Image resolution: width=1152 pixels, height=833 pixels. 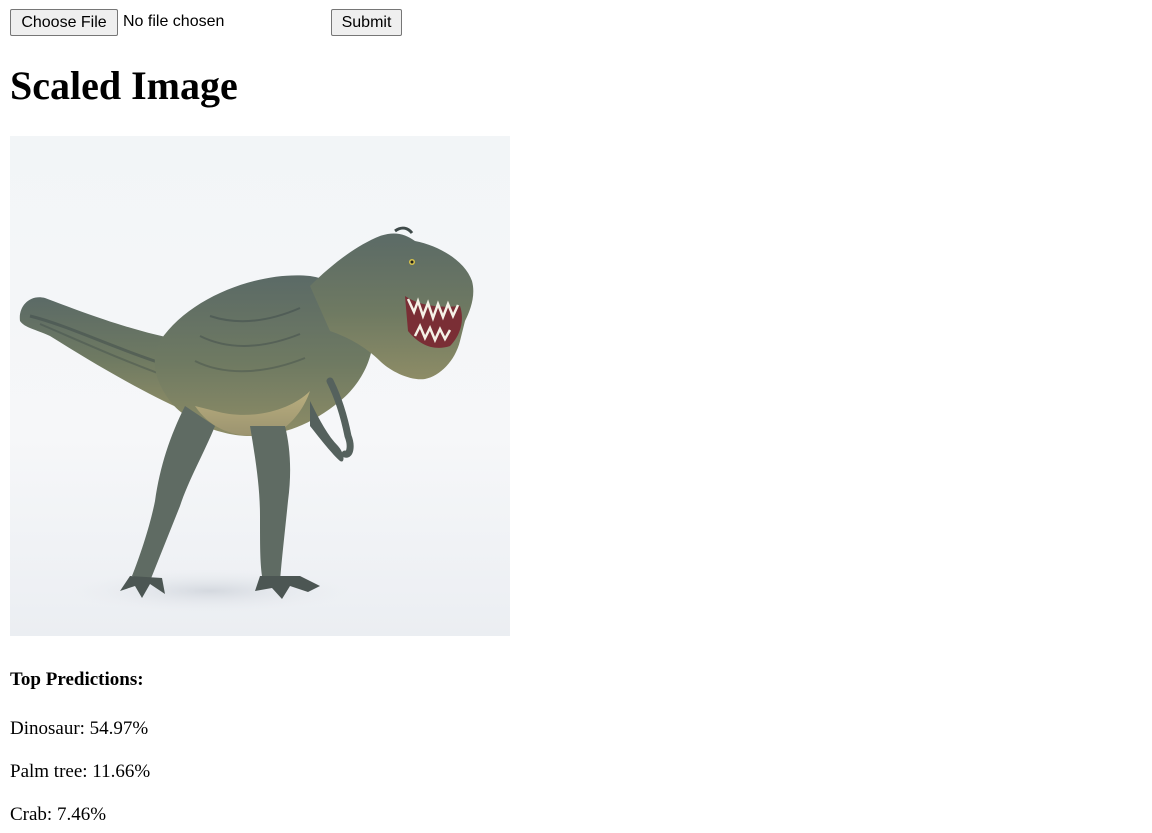 I want to click on submit-button: Submit, so click(x=366, y=22).